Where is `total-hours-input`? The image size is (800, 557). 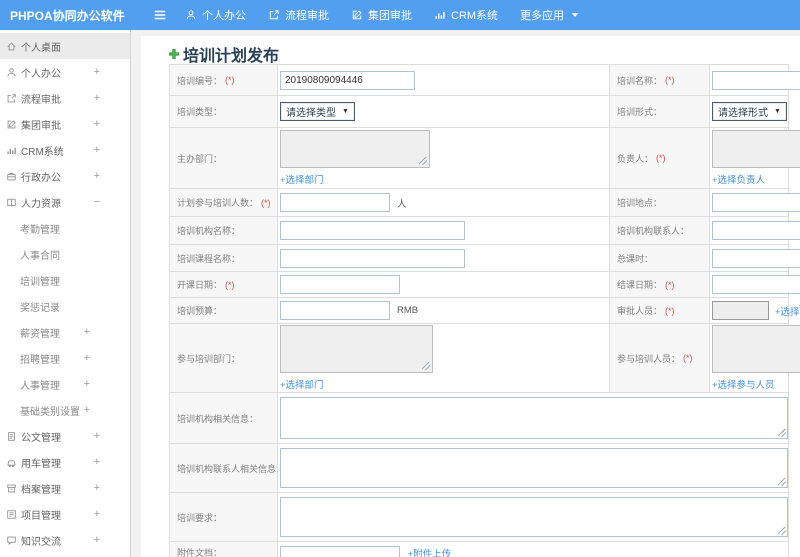
total-hours-input is located at coordinates (756, 258).